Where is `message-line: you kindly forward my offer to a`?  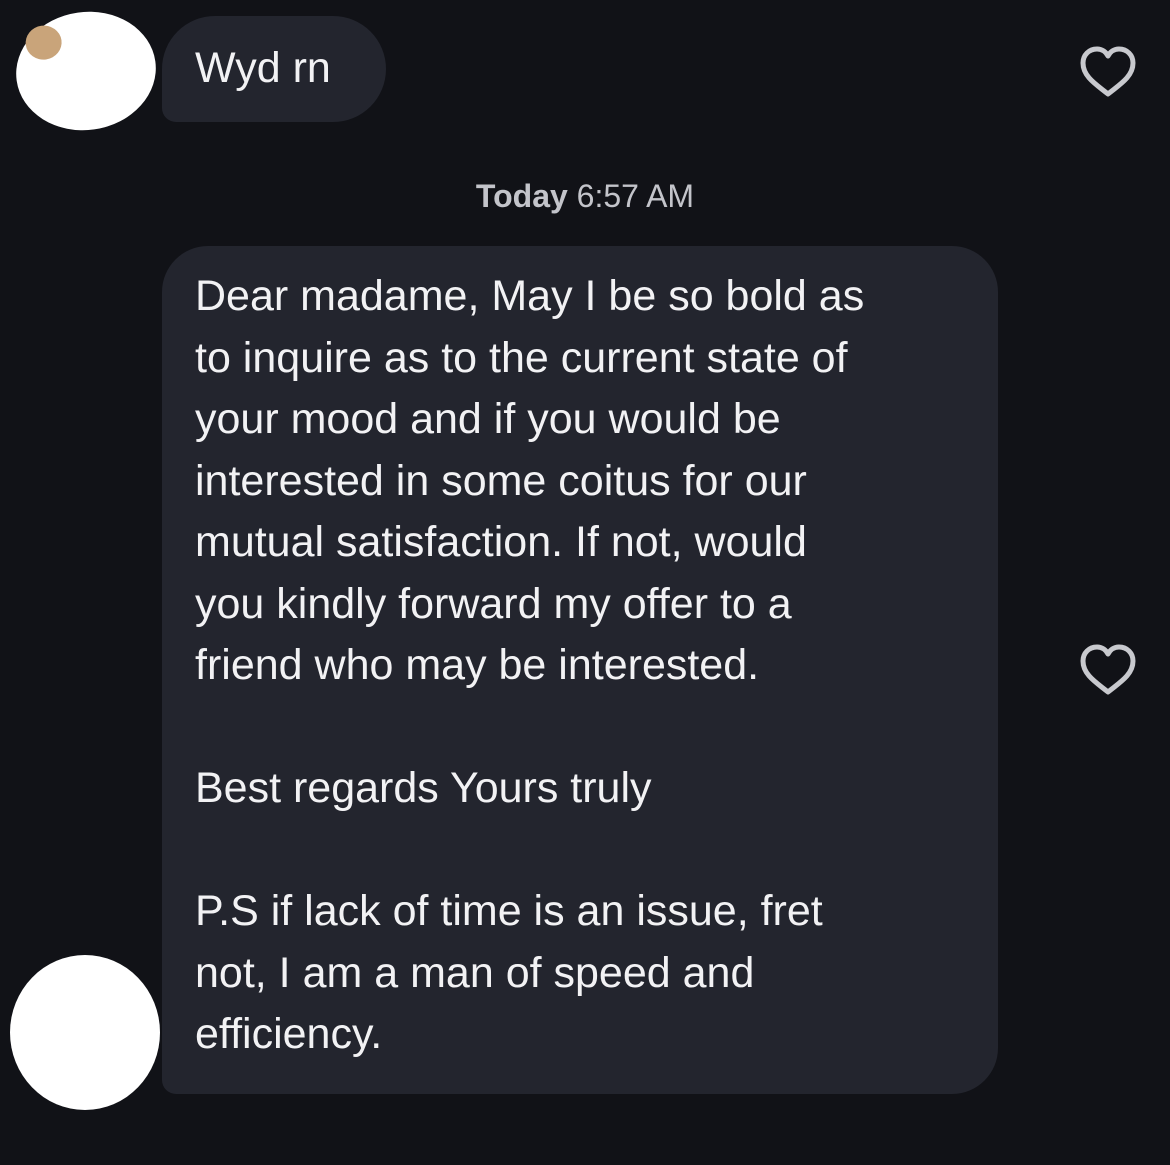
message-line: you kindly forward my offer to a is located at coordinates (493, 603).